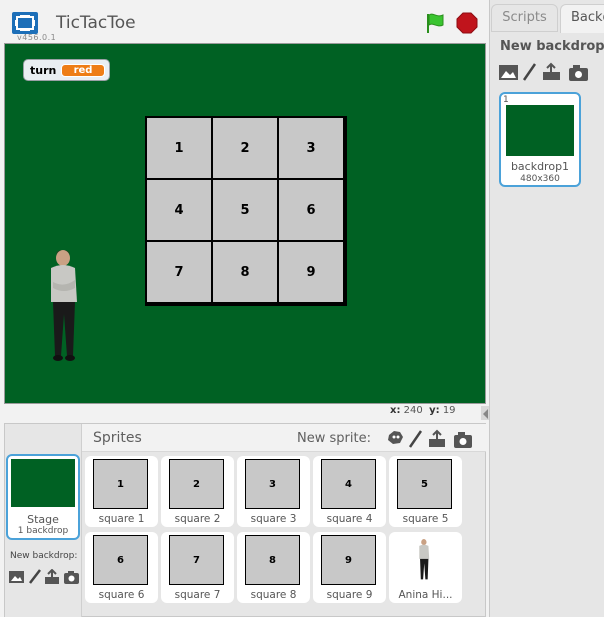 The width and height of the screenshot is (604, 617). What do you see at coordinates (348, 484) in the screenshot?
I see `sprite-thumbnail: 4` at bounding box center [348, 484].